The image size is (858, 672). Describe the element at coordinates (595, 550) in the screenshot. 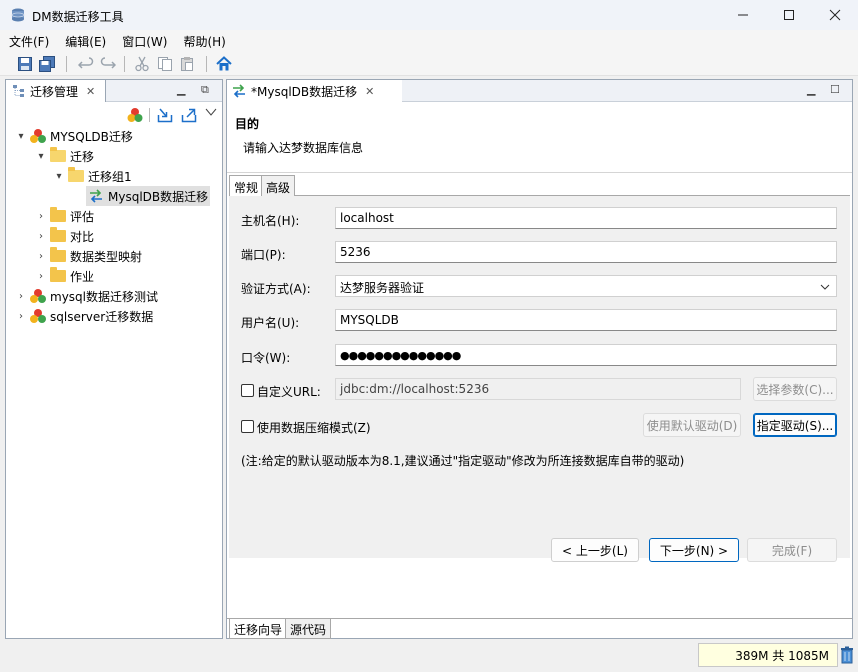

I see `prev-button: < 上一步(L)` at that location.